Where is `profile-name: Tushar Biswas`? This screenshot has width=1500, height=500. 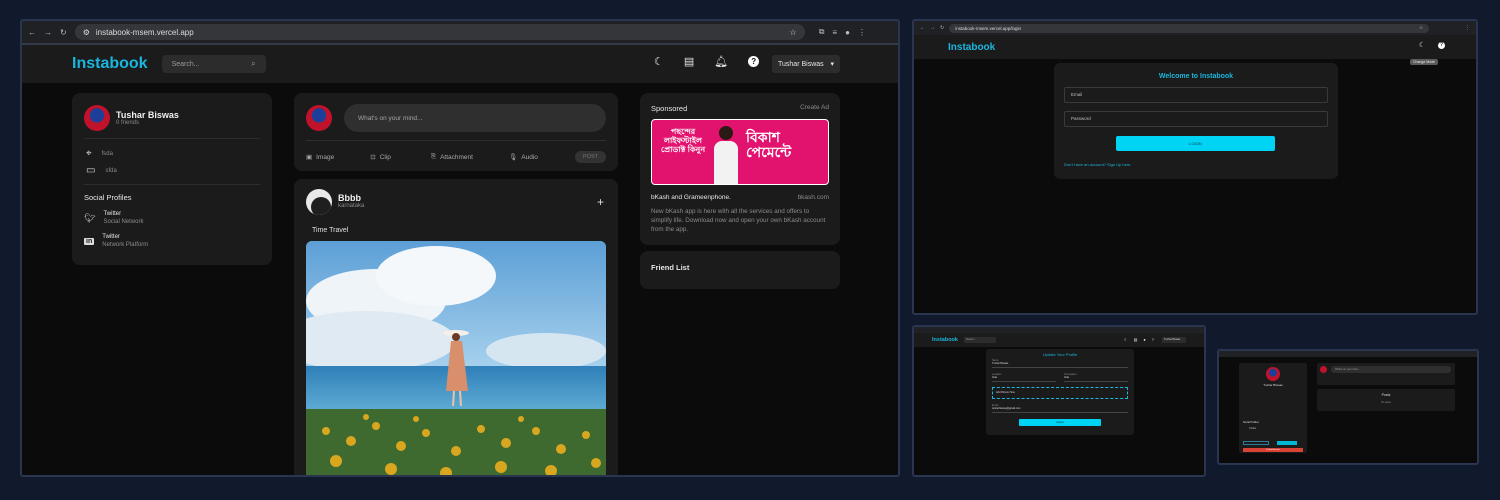
profile-name: Tushar Biswas is located at coordinates (147, 115).